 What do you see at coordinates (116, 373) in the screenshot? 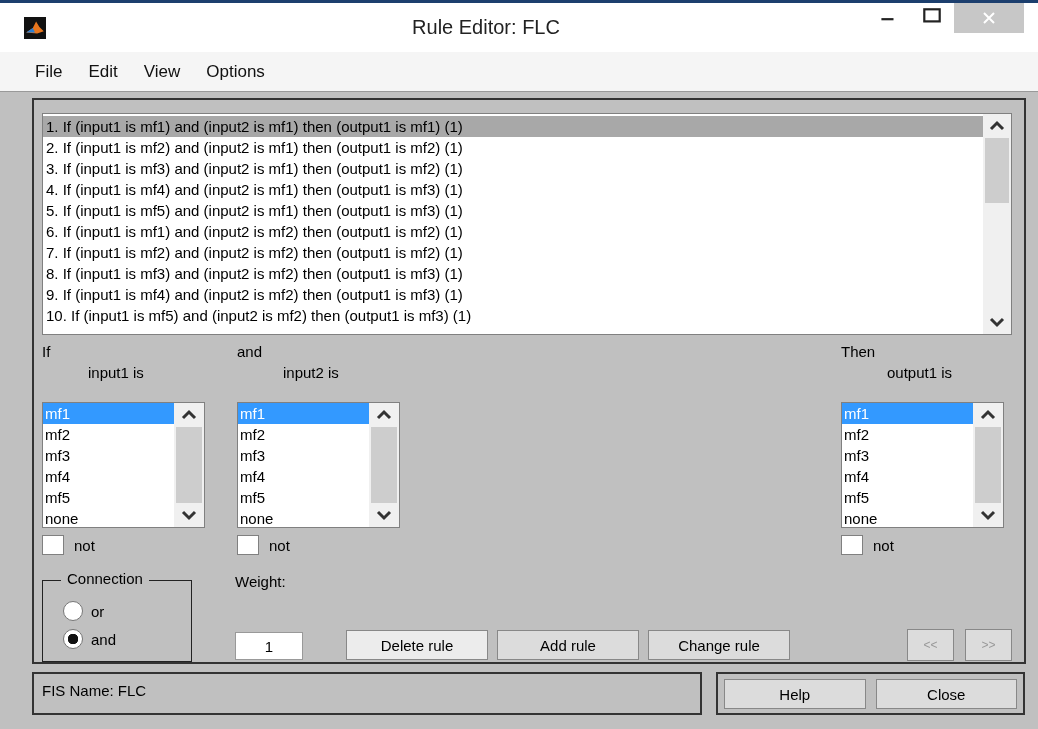
I see `variable-label: input1 is` at bounding box center [116, 373].